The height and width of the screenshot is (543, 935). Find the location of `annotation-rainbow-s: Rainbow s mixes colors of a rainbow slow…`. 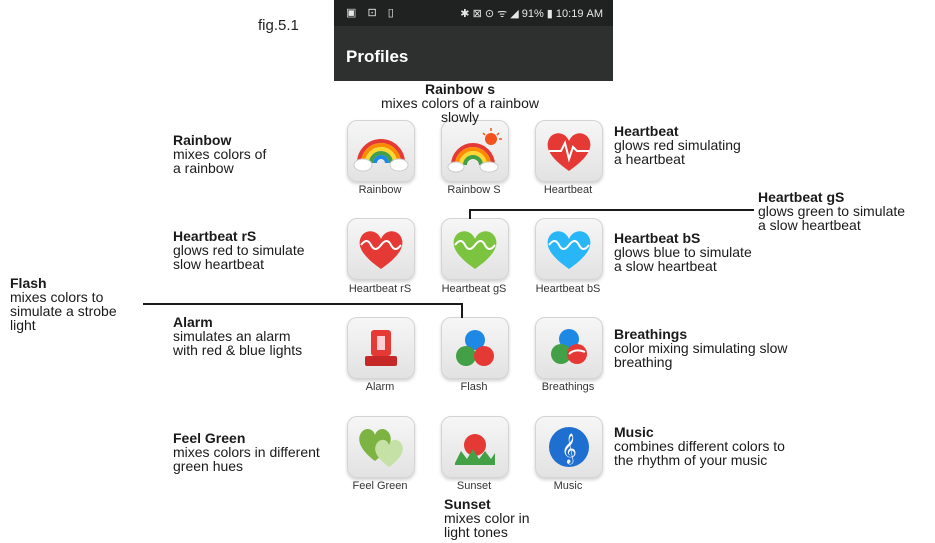

annotation-rainbow-s: Rainbow s mixes colors of a rainbow slow… is located at coordinates (460, 103).